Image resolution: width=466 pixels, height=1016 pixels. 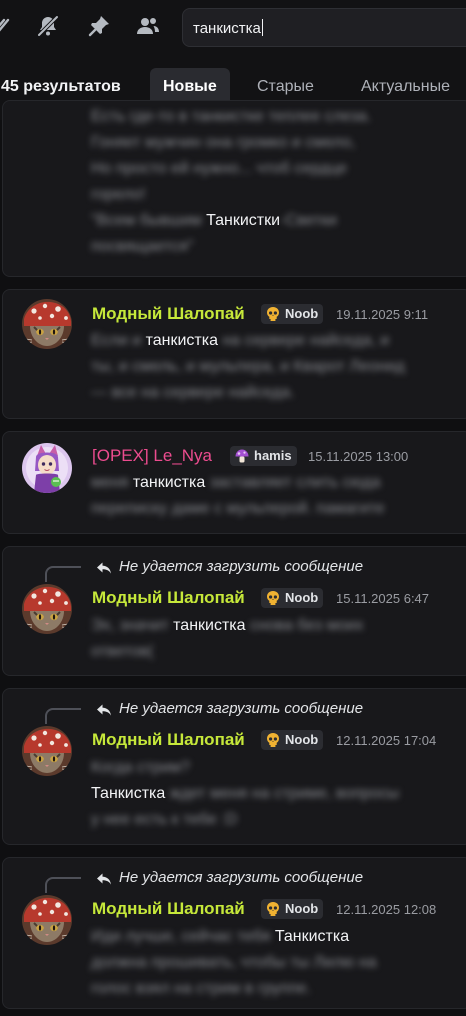 What do you see at coordinates (118, 194) in the screenshot?
I see `blurred-text: горело!` at bounding box center [118, 194].